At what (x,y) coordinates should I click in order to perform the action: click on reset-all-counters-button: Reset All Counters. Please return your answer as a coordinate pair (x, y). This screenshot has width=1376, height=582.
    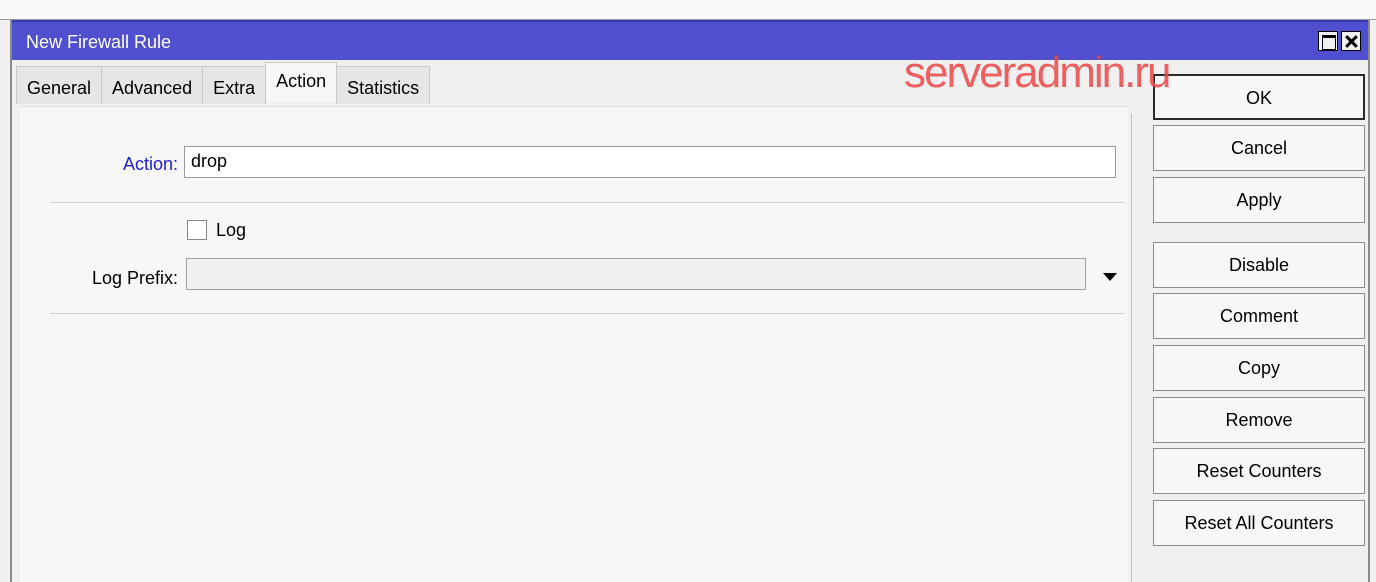
    Looking at the image, I should click on (1259, 523).